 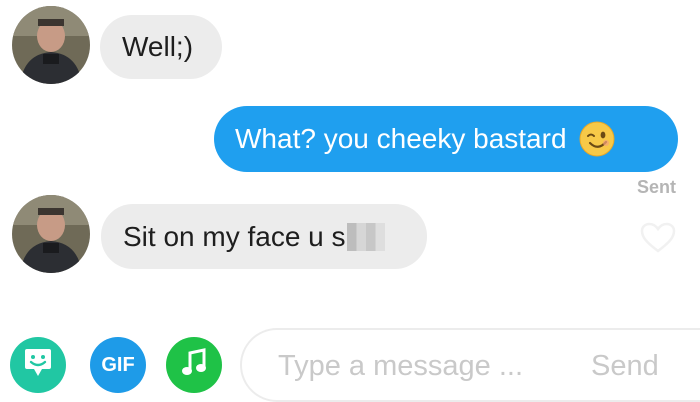 I want to click on music-button, so click(x=194, y=365).